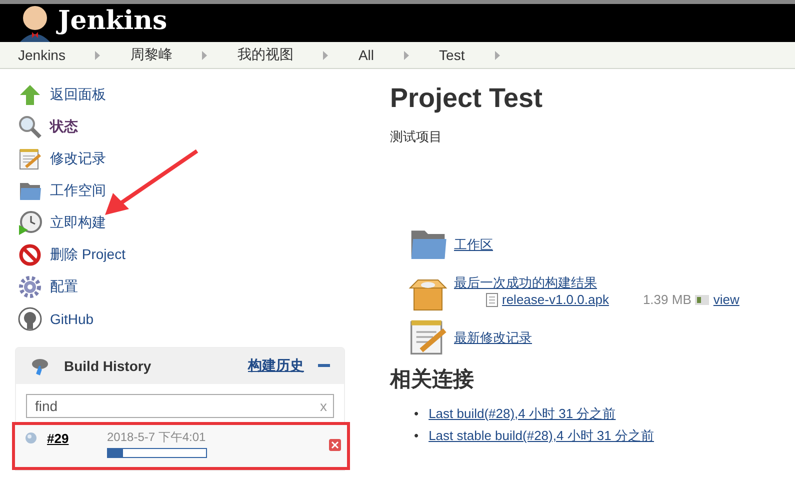  I want to click on status-ball-icon, so click(31, 438).